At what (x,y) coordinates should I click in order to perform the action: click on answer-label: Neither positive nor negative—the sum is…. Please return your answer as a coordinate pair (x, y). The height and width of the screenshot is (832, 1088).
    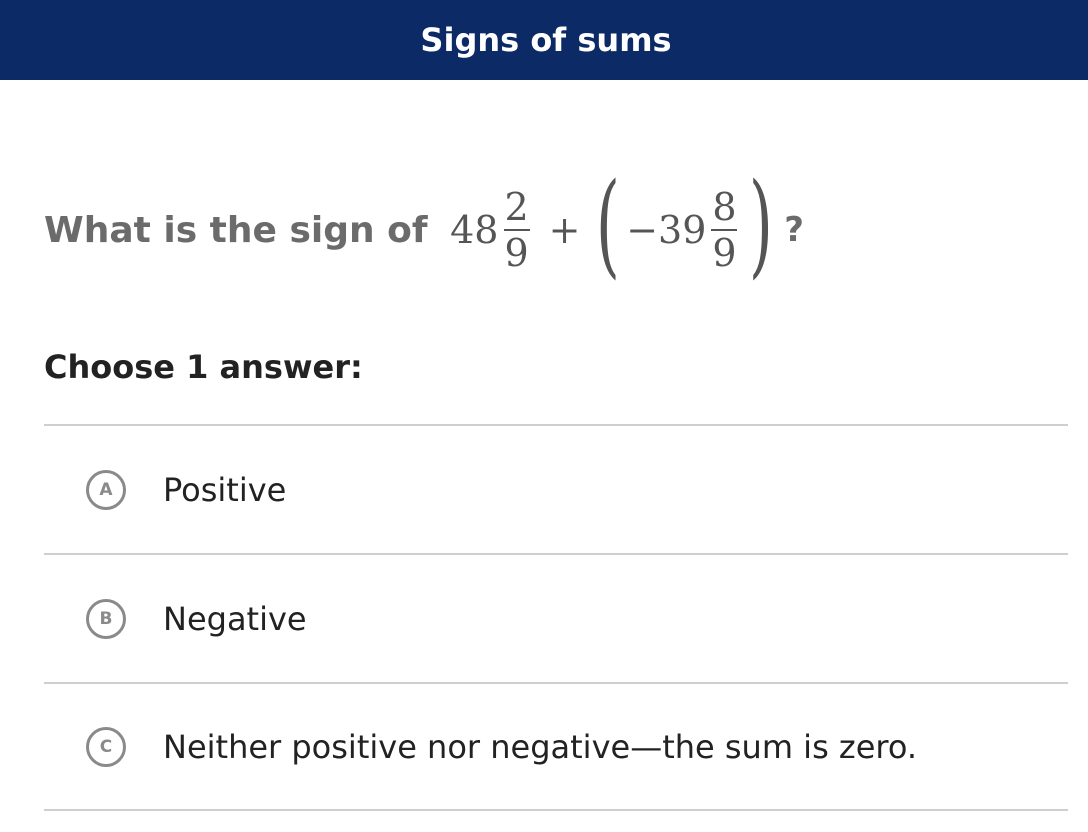
    Looking at the image, I should click on (540, 746).